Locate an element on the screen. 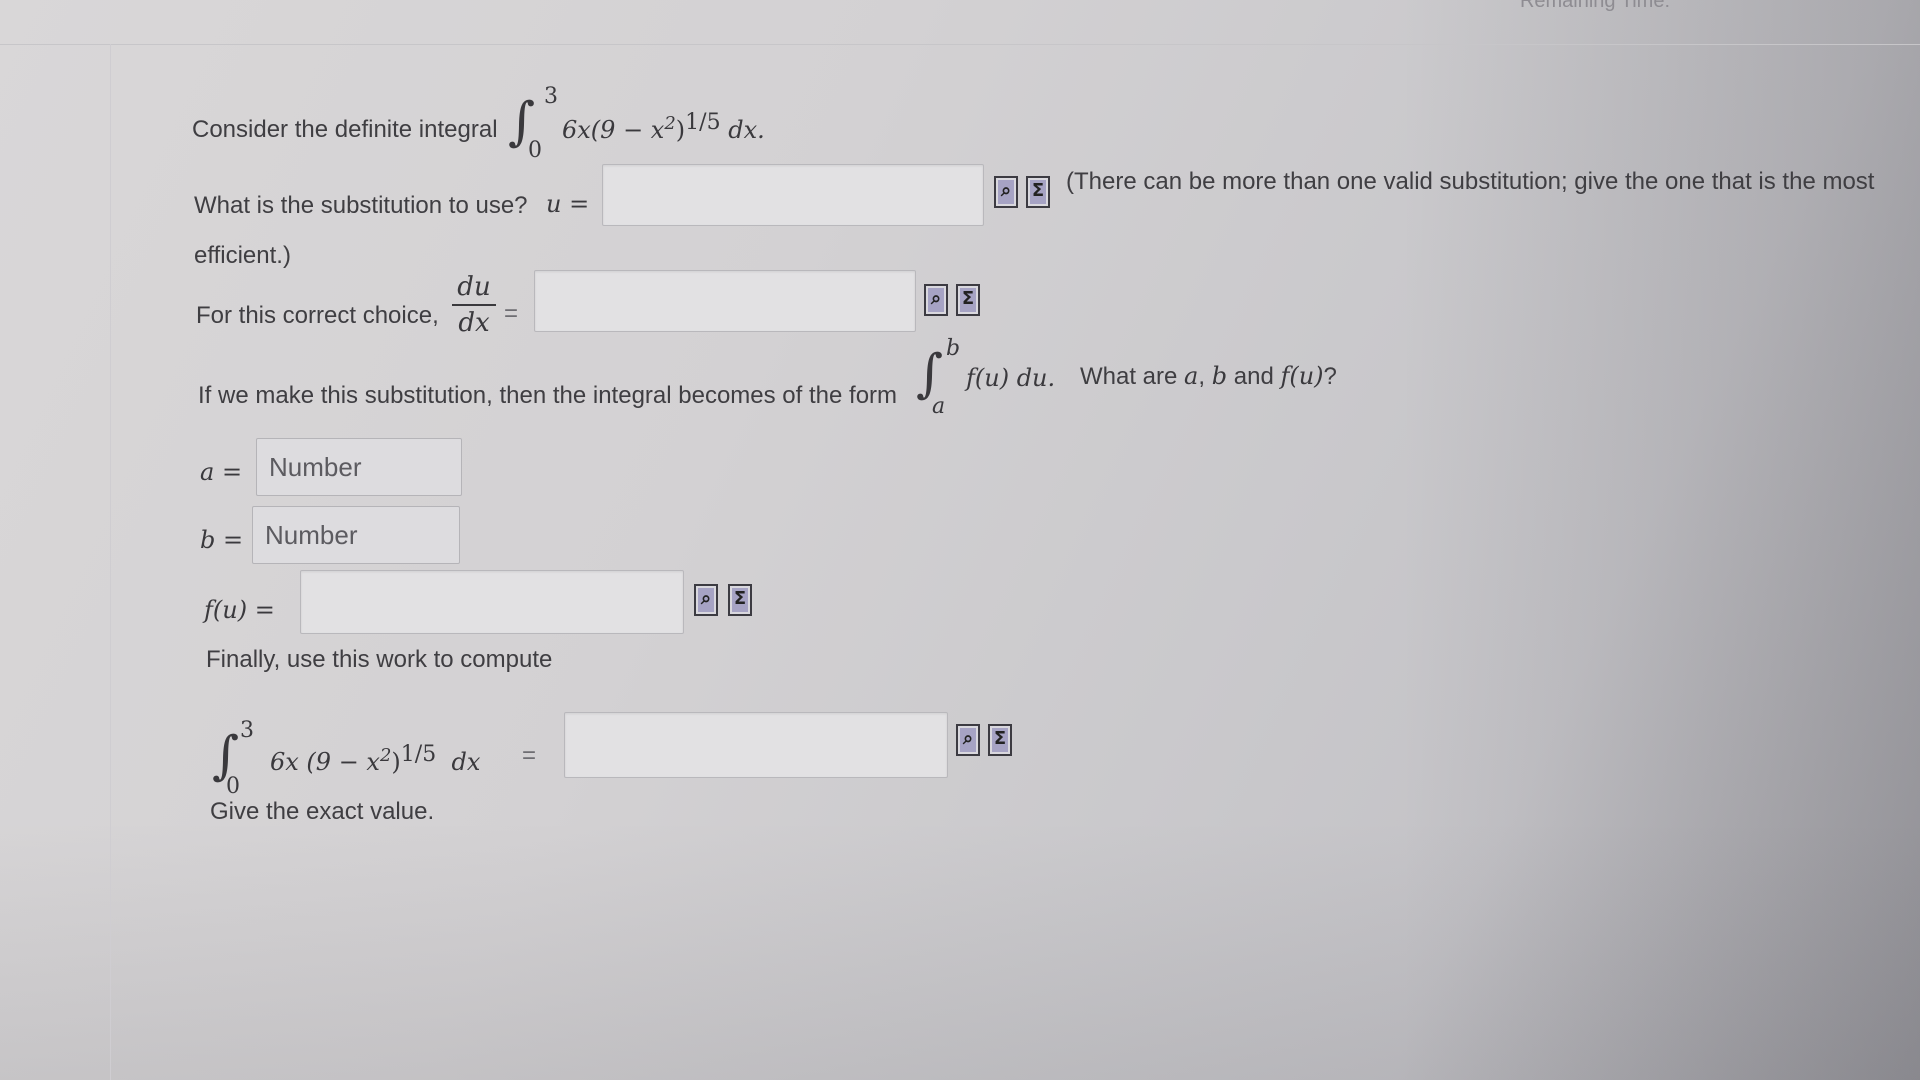  form-upper-limit: b is located at coordinates (953, 348).